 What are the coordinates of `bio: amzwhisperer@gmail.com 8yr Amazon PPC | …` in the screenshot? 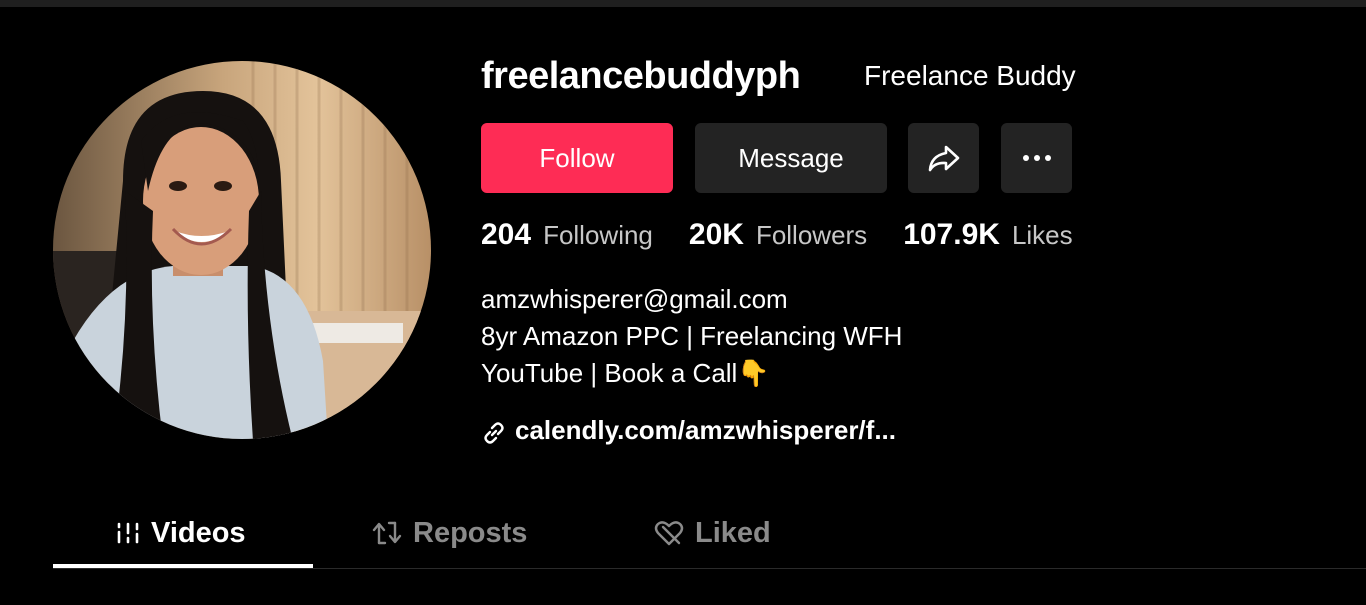 It's located at (691, 336).